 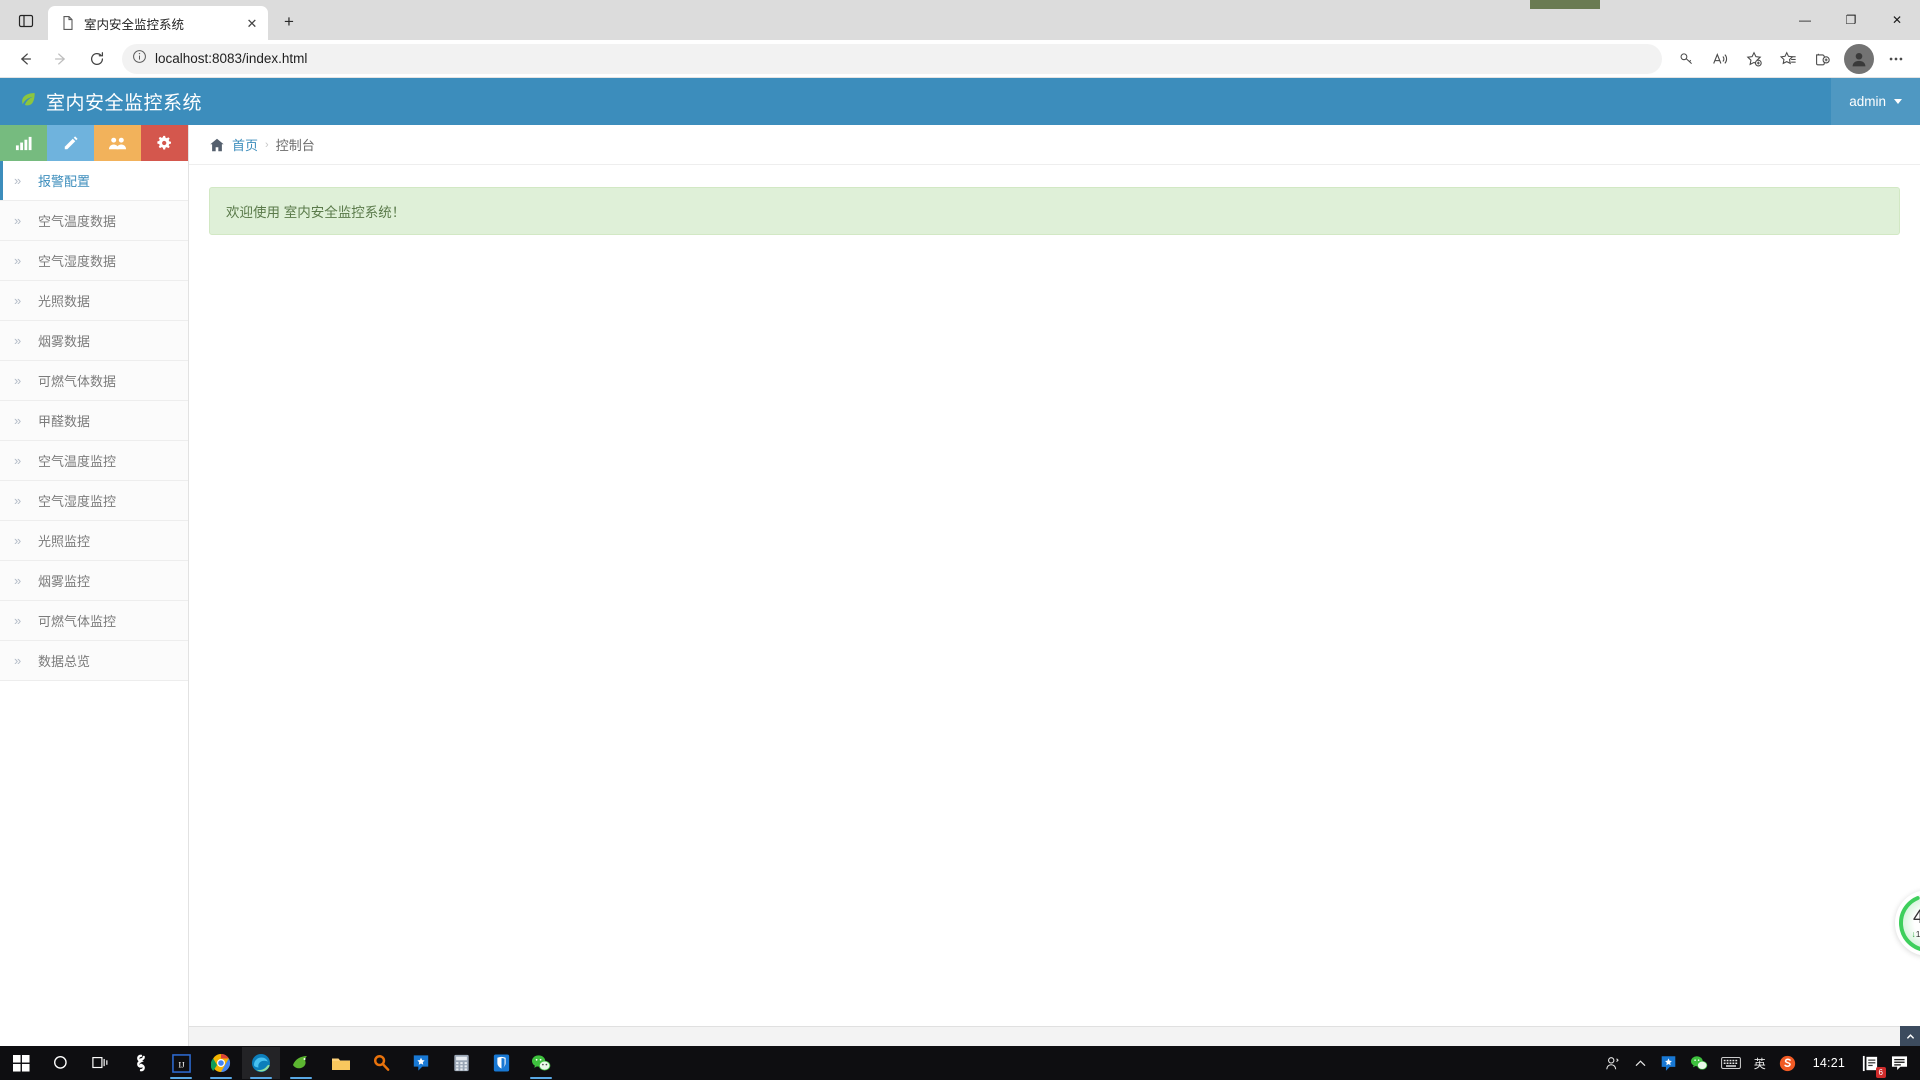 I want to click on app-header: 室内安全监控系统 admin, so click(x=960, y=101).